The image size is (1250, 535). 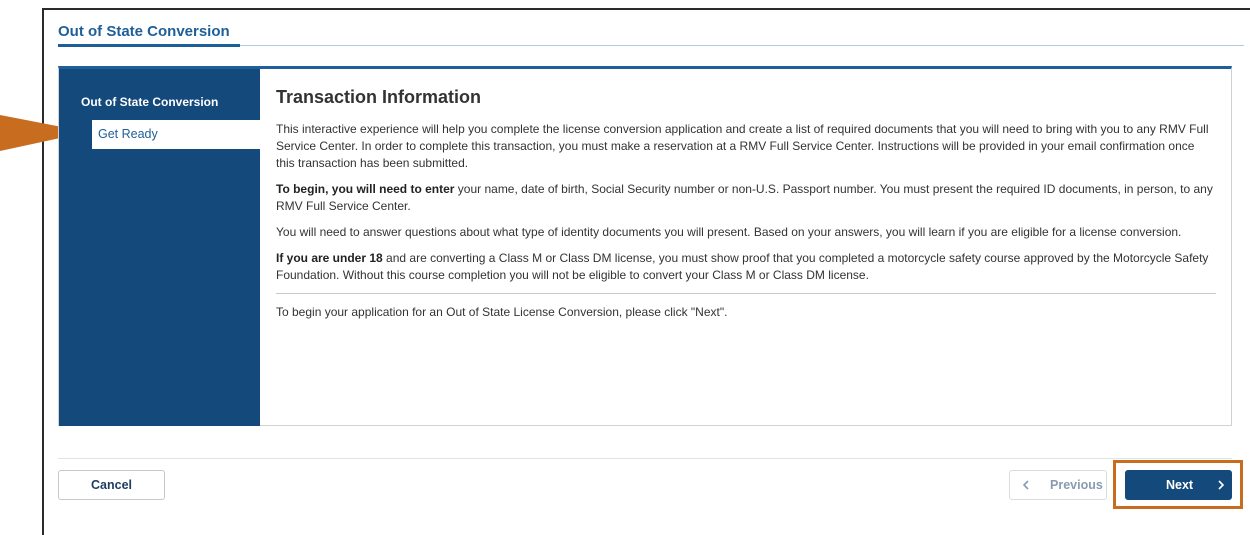 I want to click on sidebar-heading: Out of State Conversion, so click(x=150, y=102).